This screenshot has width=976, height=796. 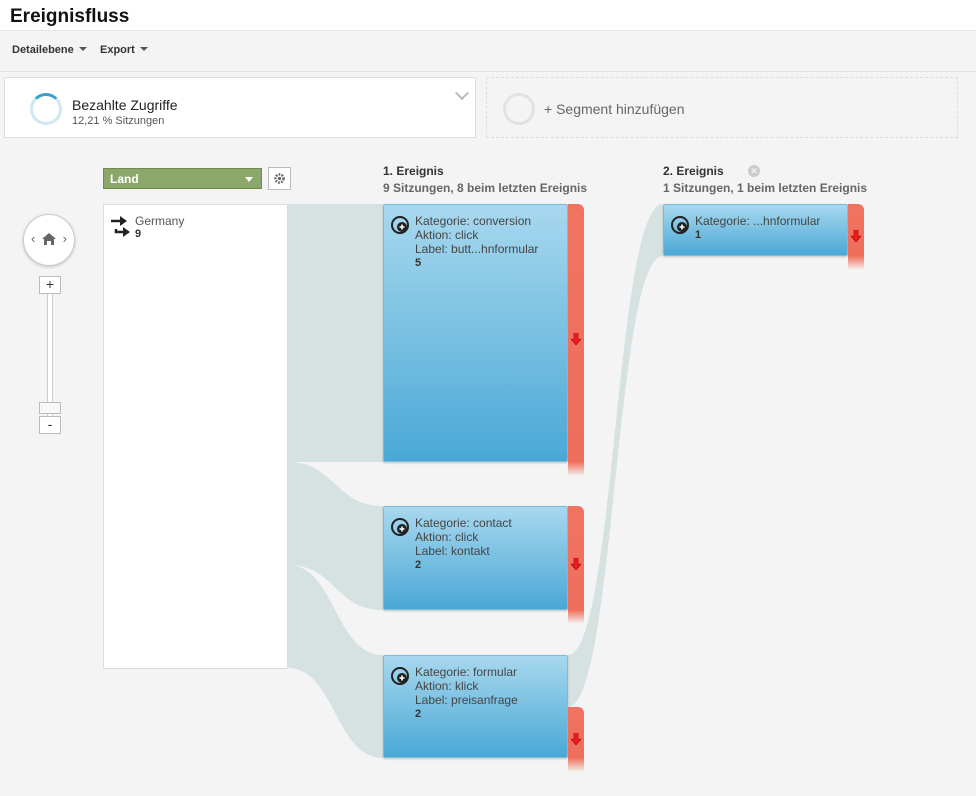 What do you see at coordinates (477, 249) in the screenshot?
I see `event-label: Label: butt...hnformular` at bounding box center [477, 249].